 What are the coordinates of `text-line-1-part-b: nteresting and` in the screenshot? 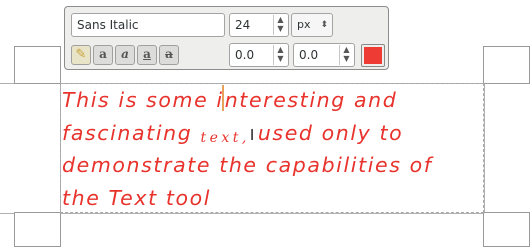 It's located at (311, 100).